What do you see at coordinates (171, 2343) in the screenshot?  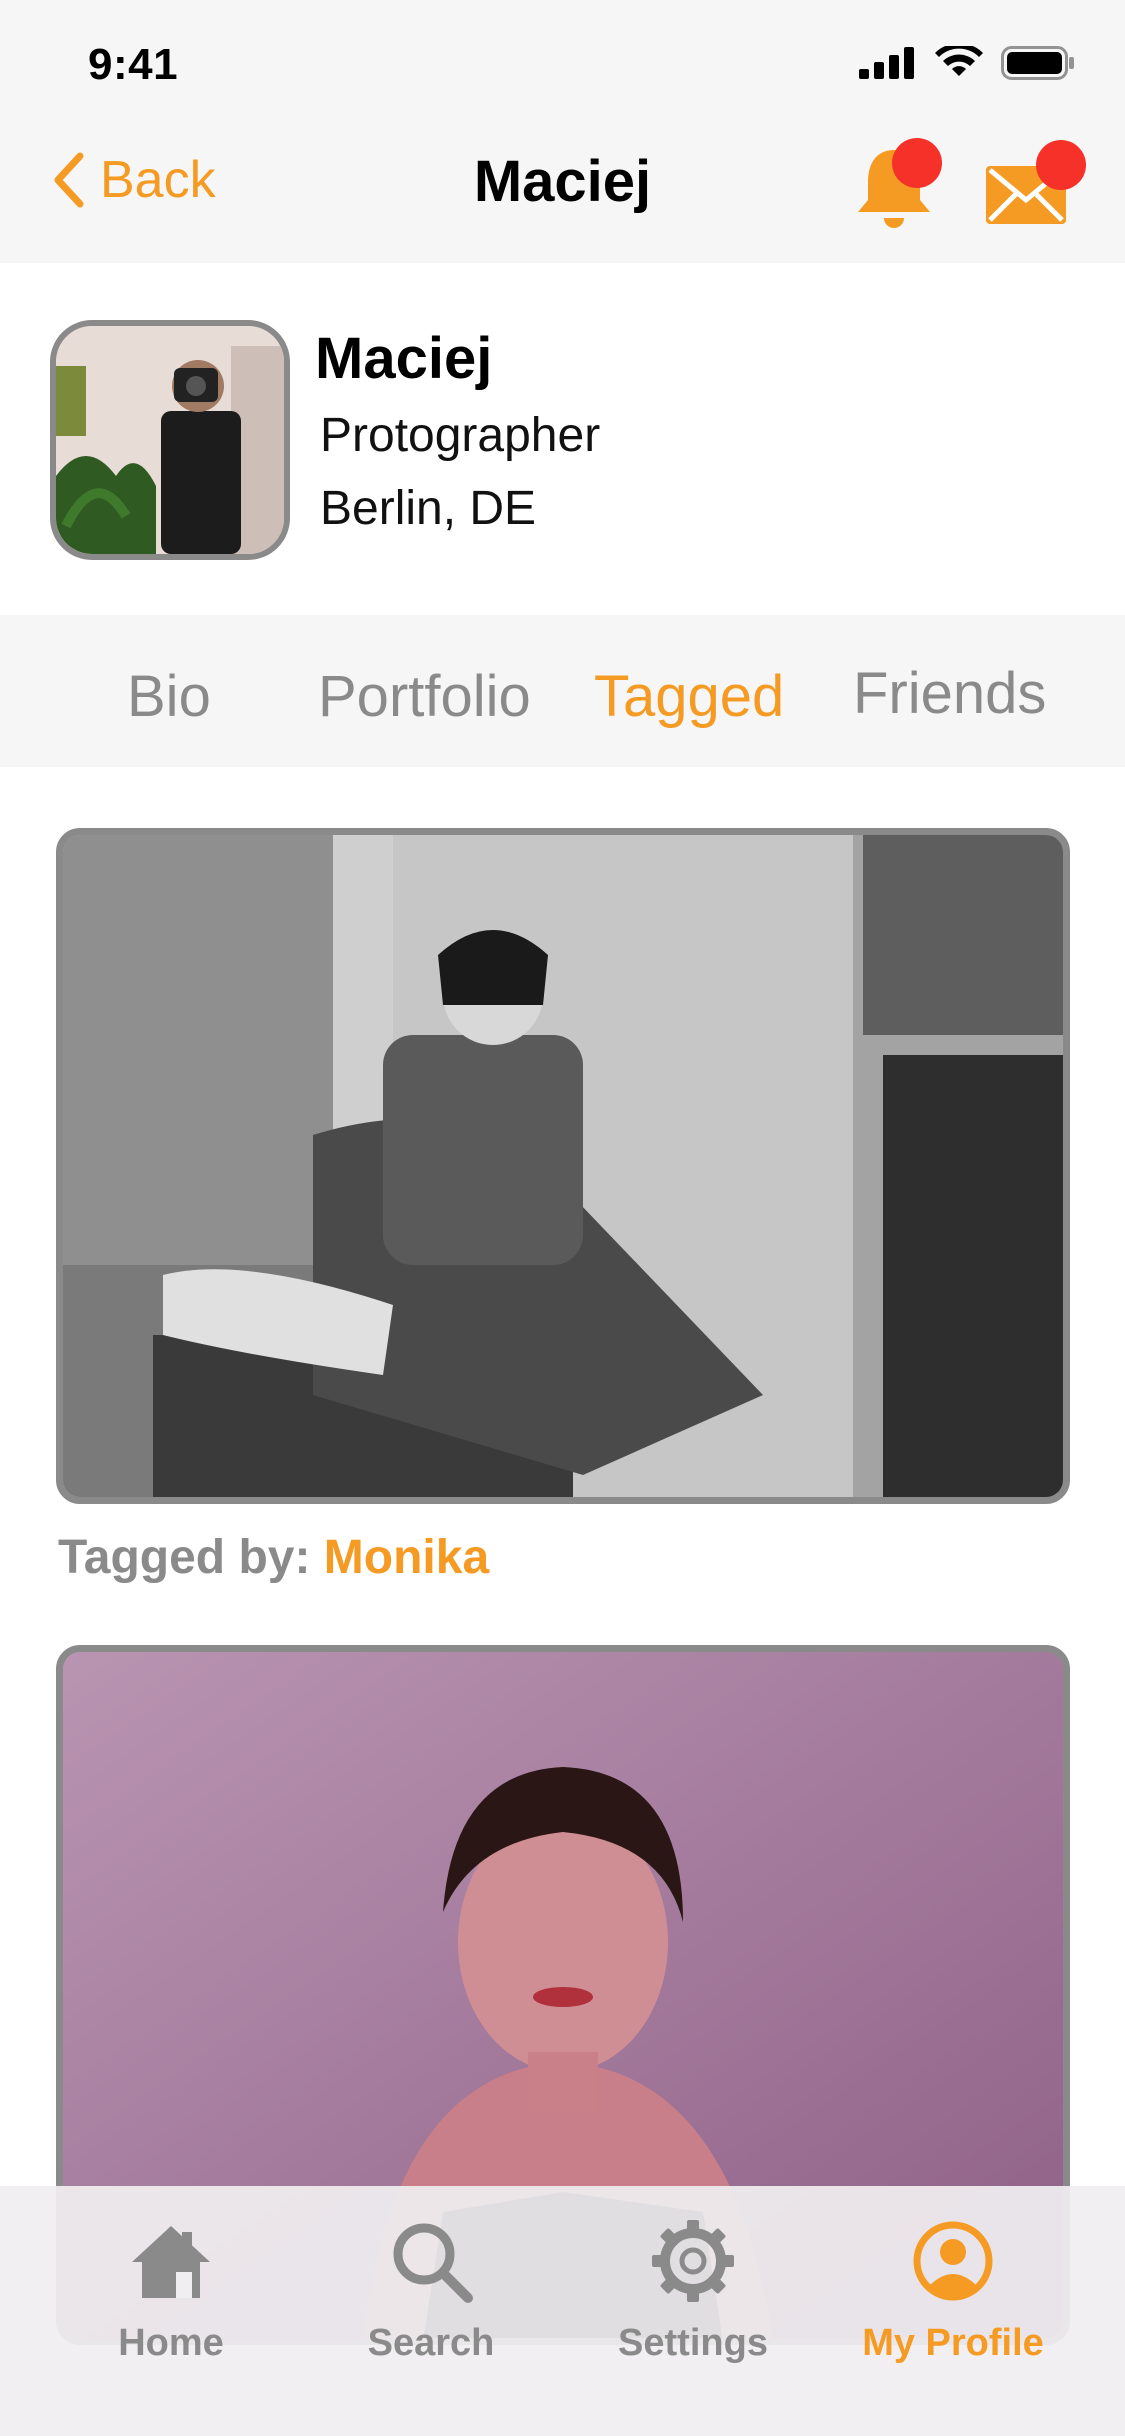 I see `tabbar-home-label: Home` at bounding box center [171, 2343].